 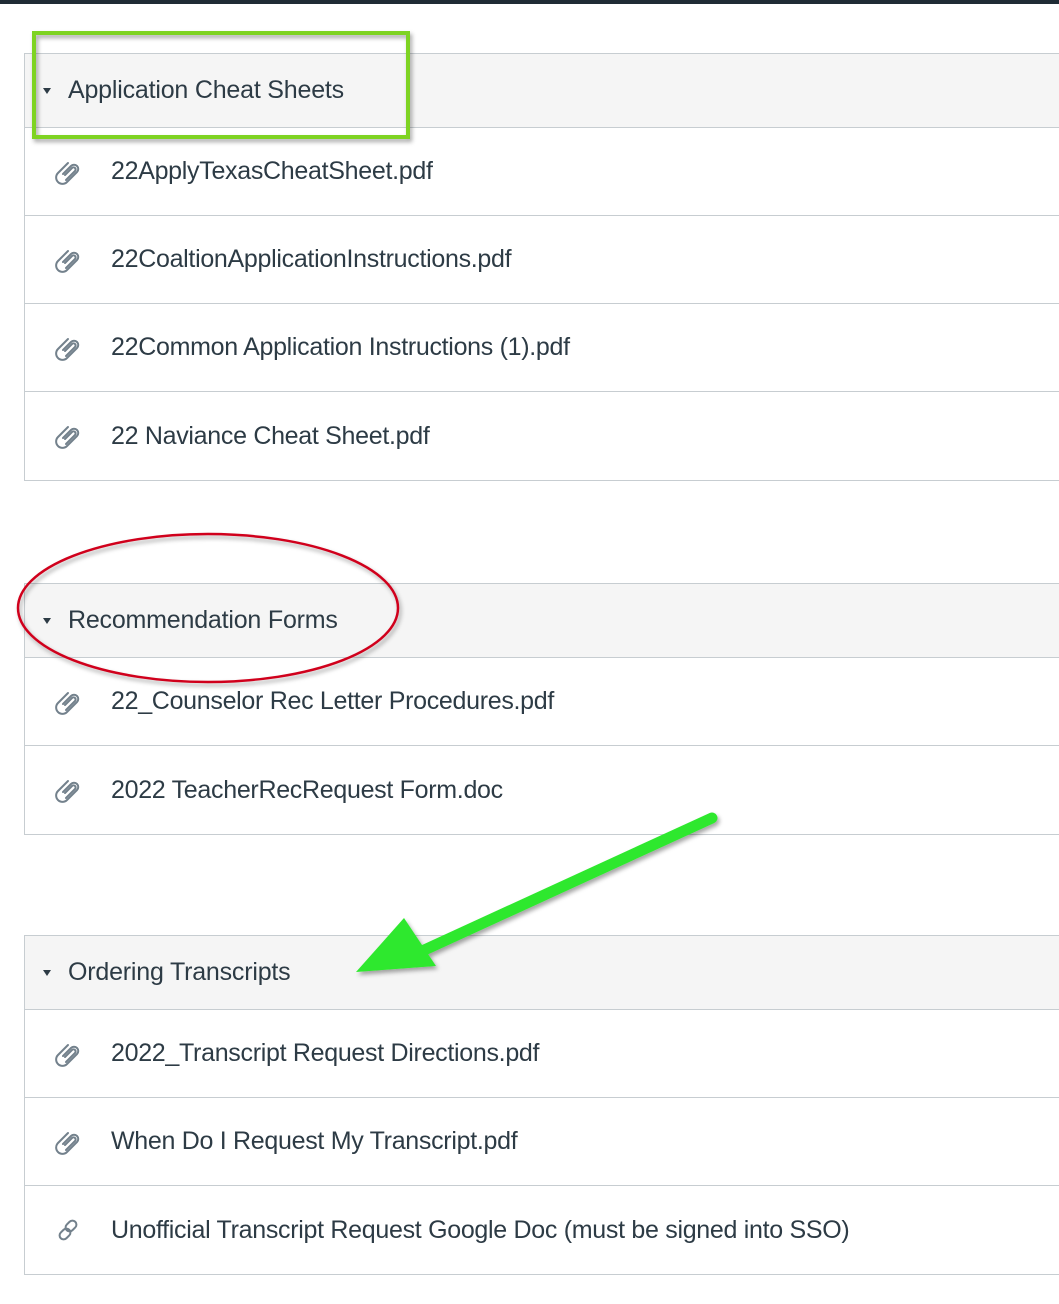 I want to click on module-item: 22_Counselor Rec Letter Procedures.pdf, so click(x=542, y=702).